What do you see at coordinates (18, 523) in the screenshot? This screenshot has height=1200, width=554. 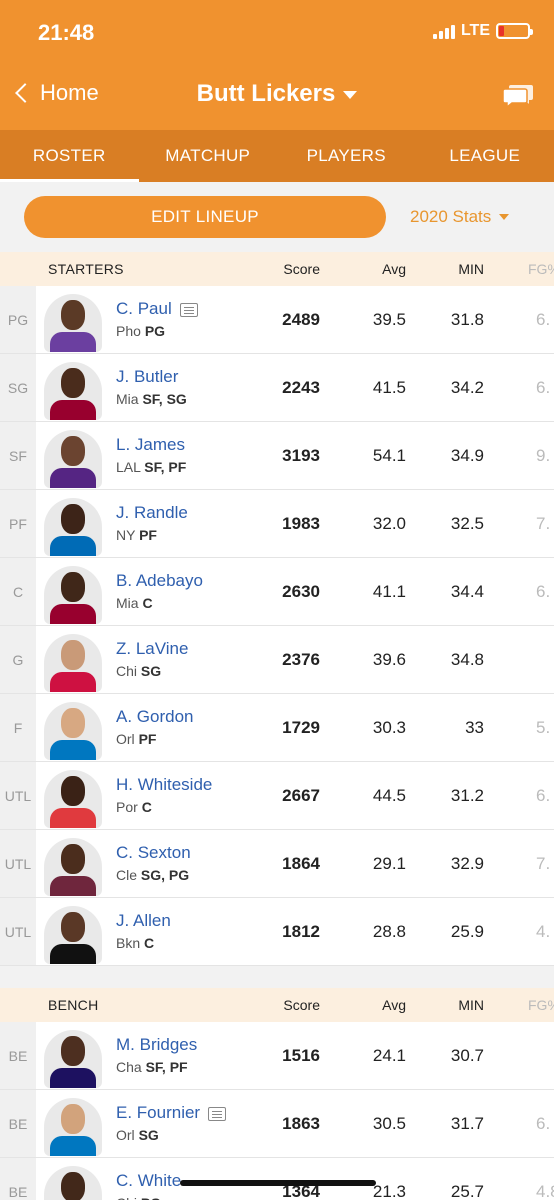 I see `lineup-slot: PF` at bounding box center [18, 523].